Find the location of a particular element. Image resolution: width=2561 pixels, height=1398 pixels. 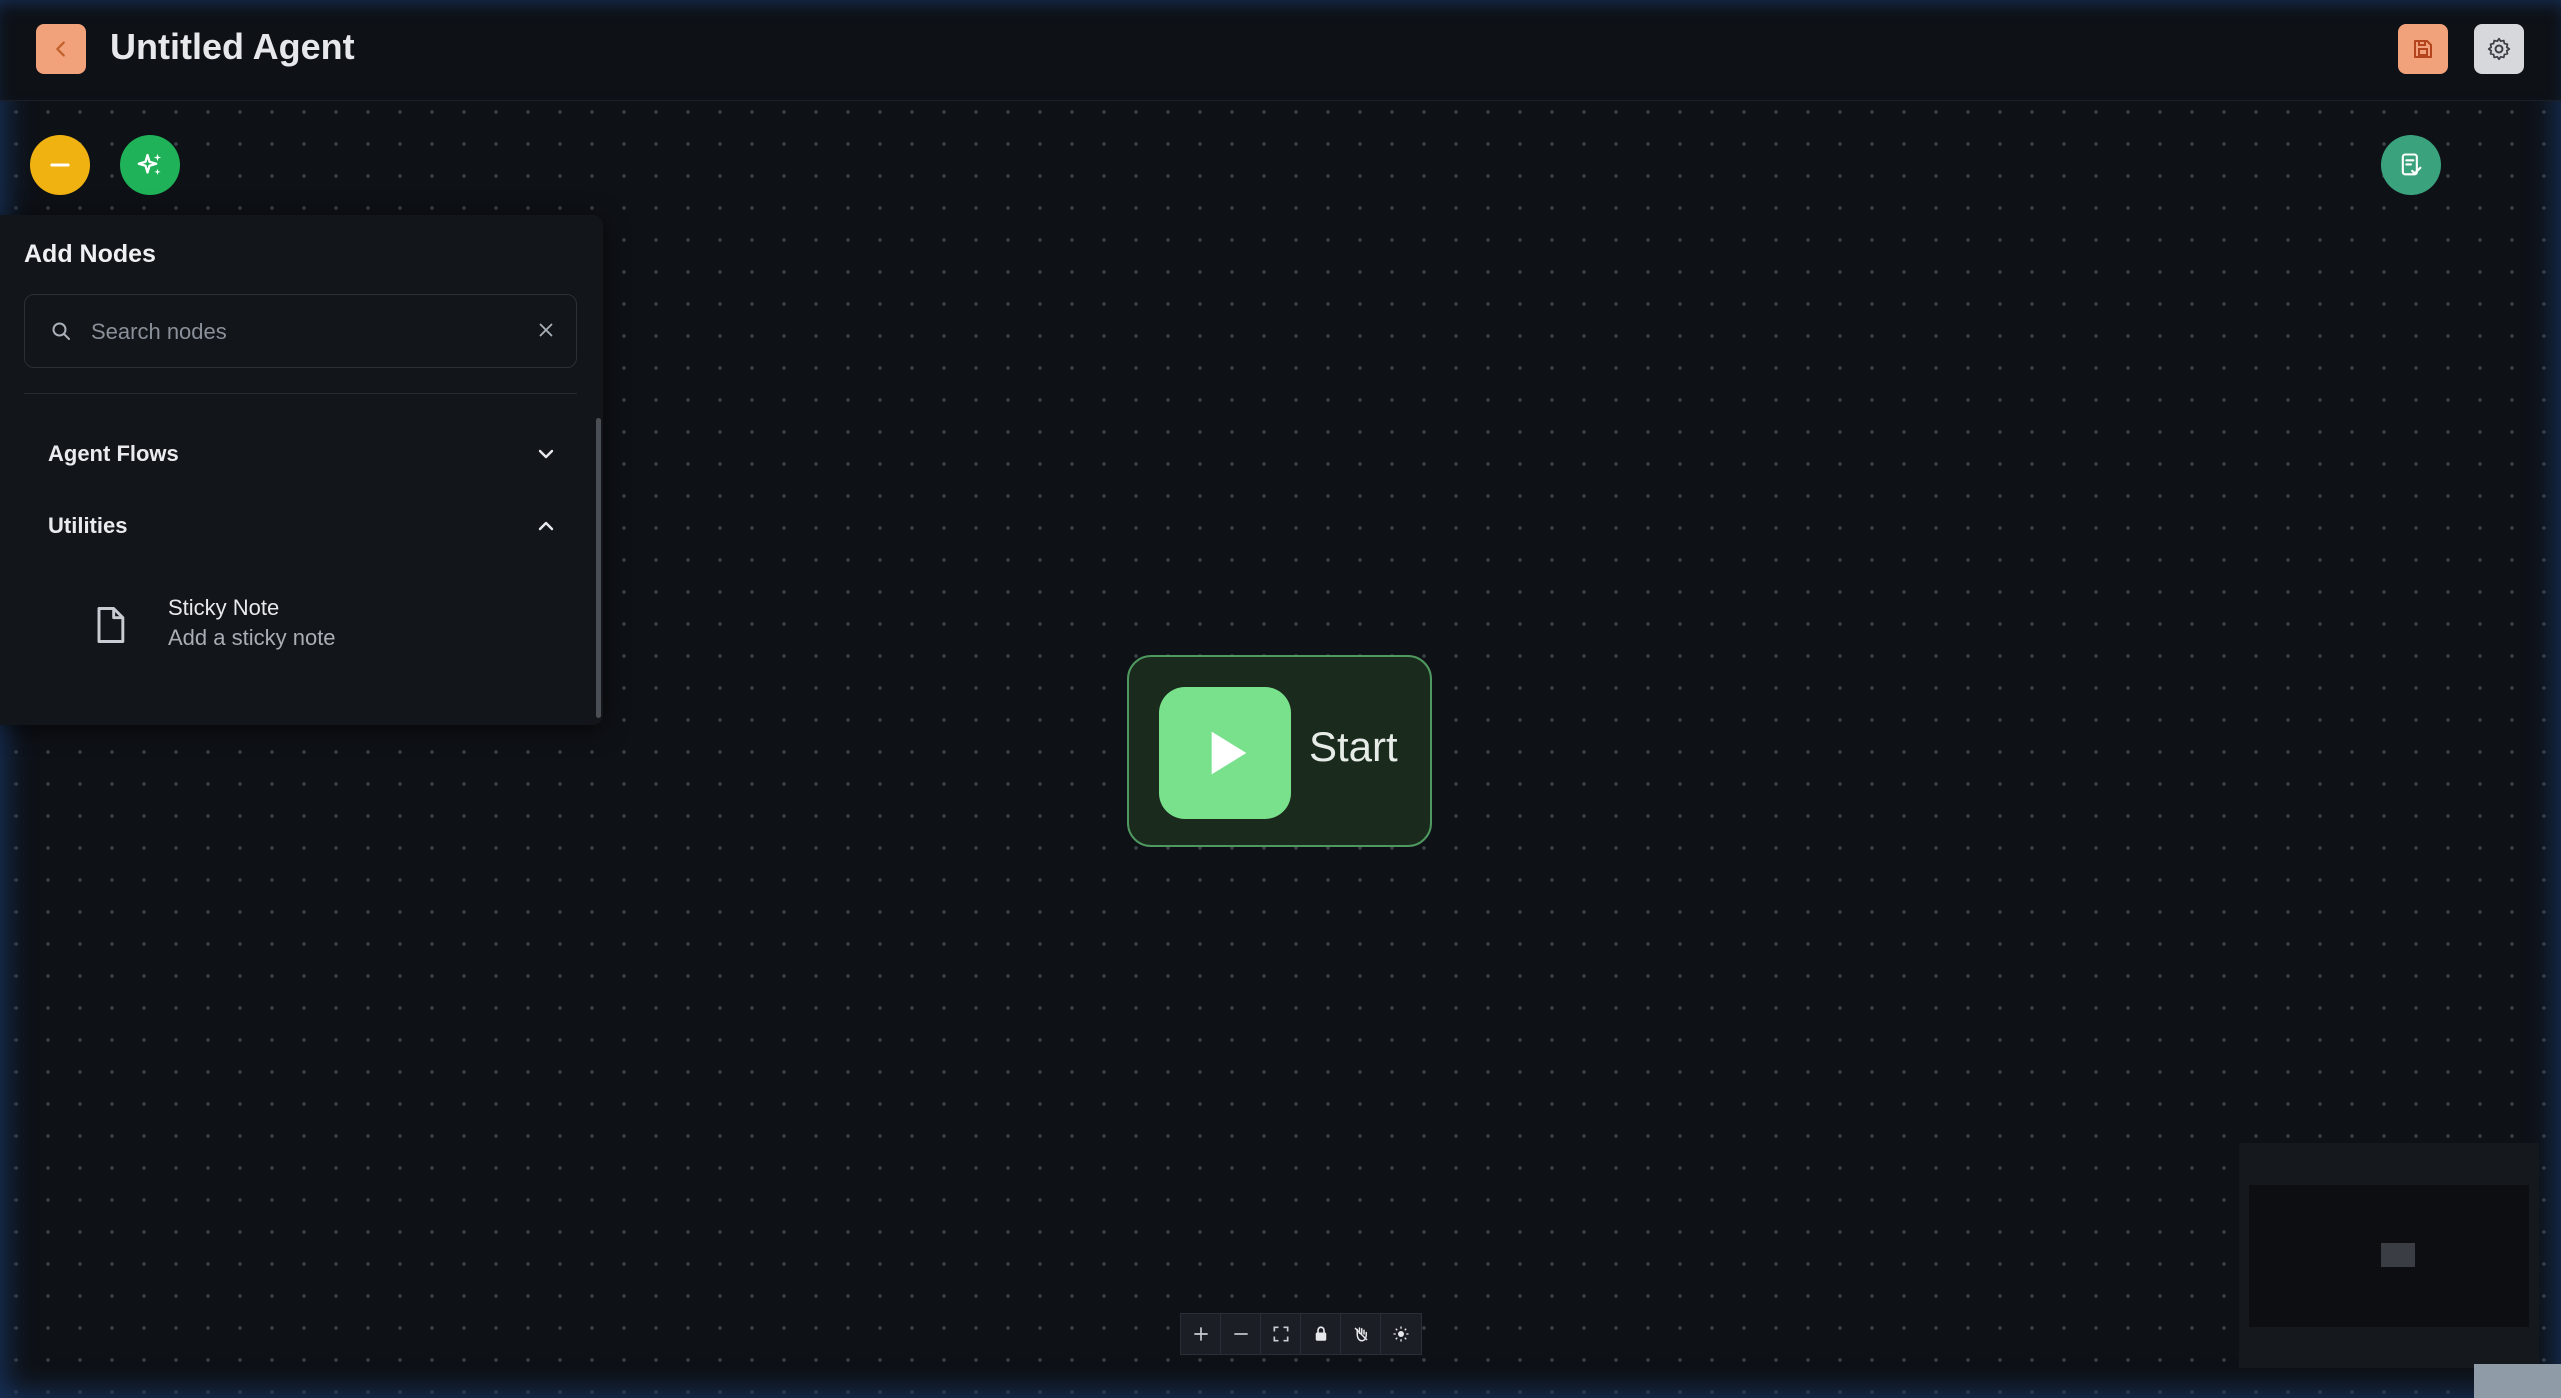

node-description: Add a sticky note is located at coordinates (252, 637).